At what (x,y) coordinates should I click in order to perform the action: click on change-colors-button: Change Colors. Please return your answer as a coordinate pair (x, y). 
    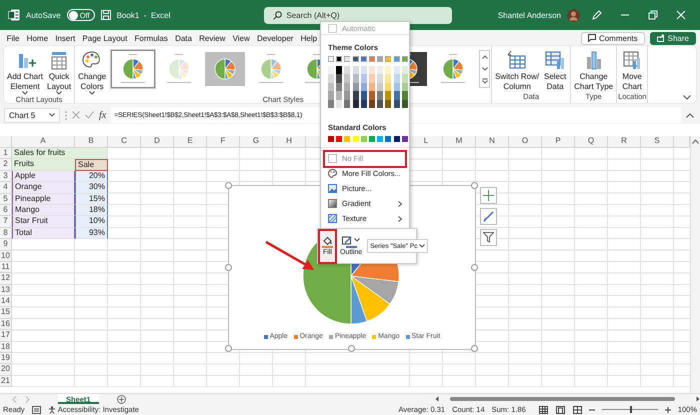
    Looking at the image, I should click on (92, 72).